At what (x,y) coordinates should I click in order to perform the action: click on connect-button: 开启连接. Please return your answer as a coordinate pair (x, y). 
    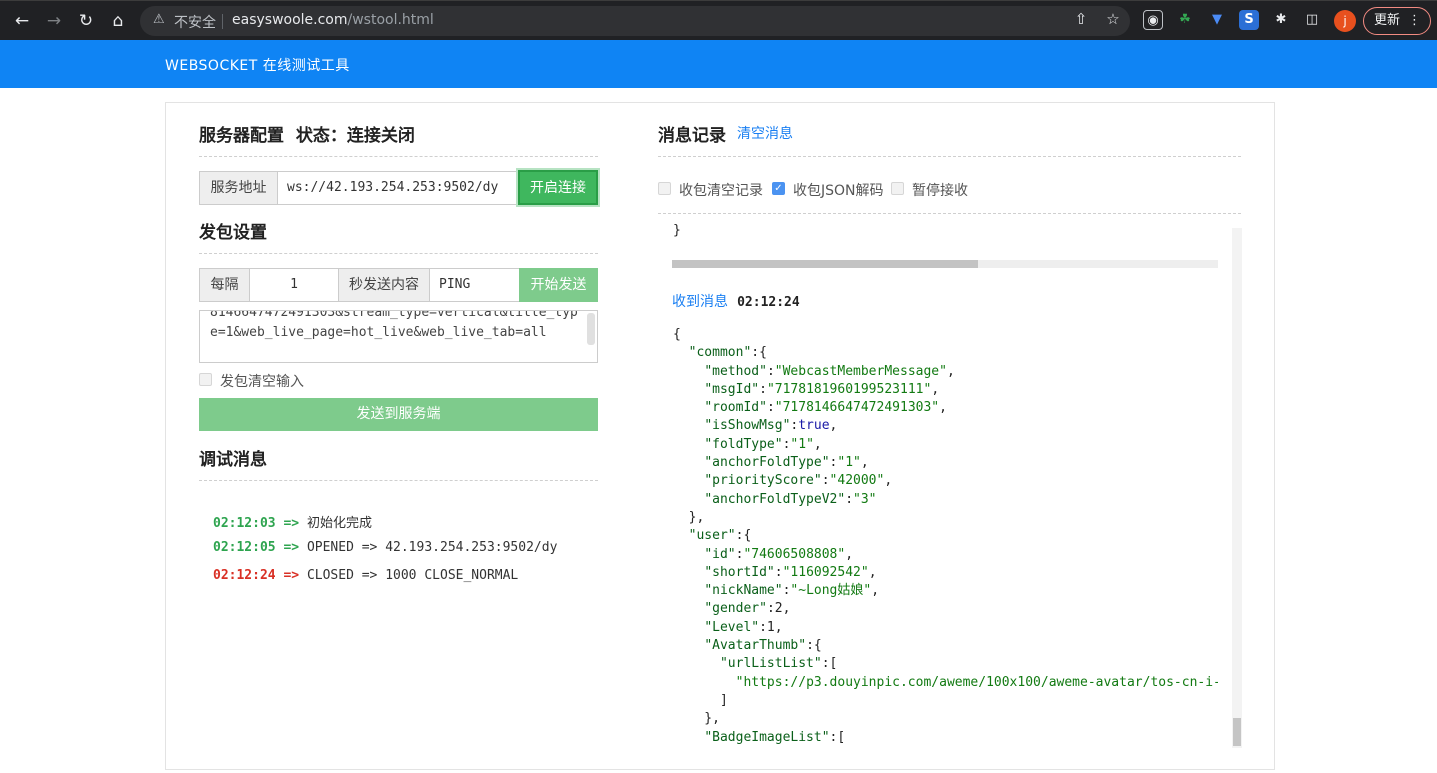
    Looking at the image, I should click on (558, 187).